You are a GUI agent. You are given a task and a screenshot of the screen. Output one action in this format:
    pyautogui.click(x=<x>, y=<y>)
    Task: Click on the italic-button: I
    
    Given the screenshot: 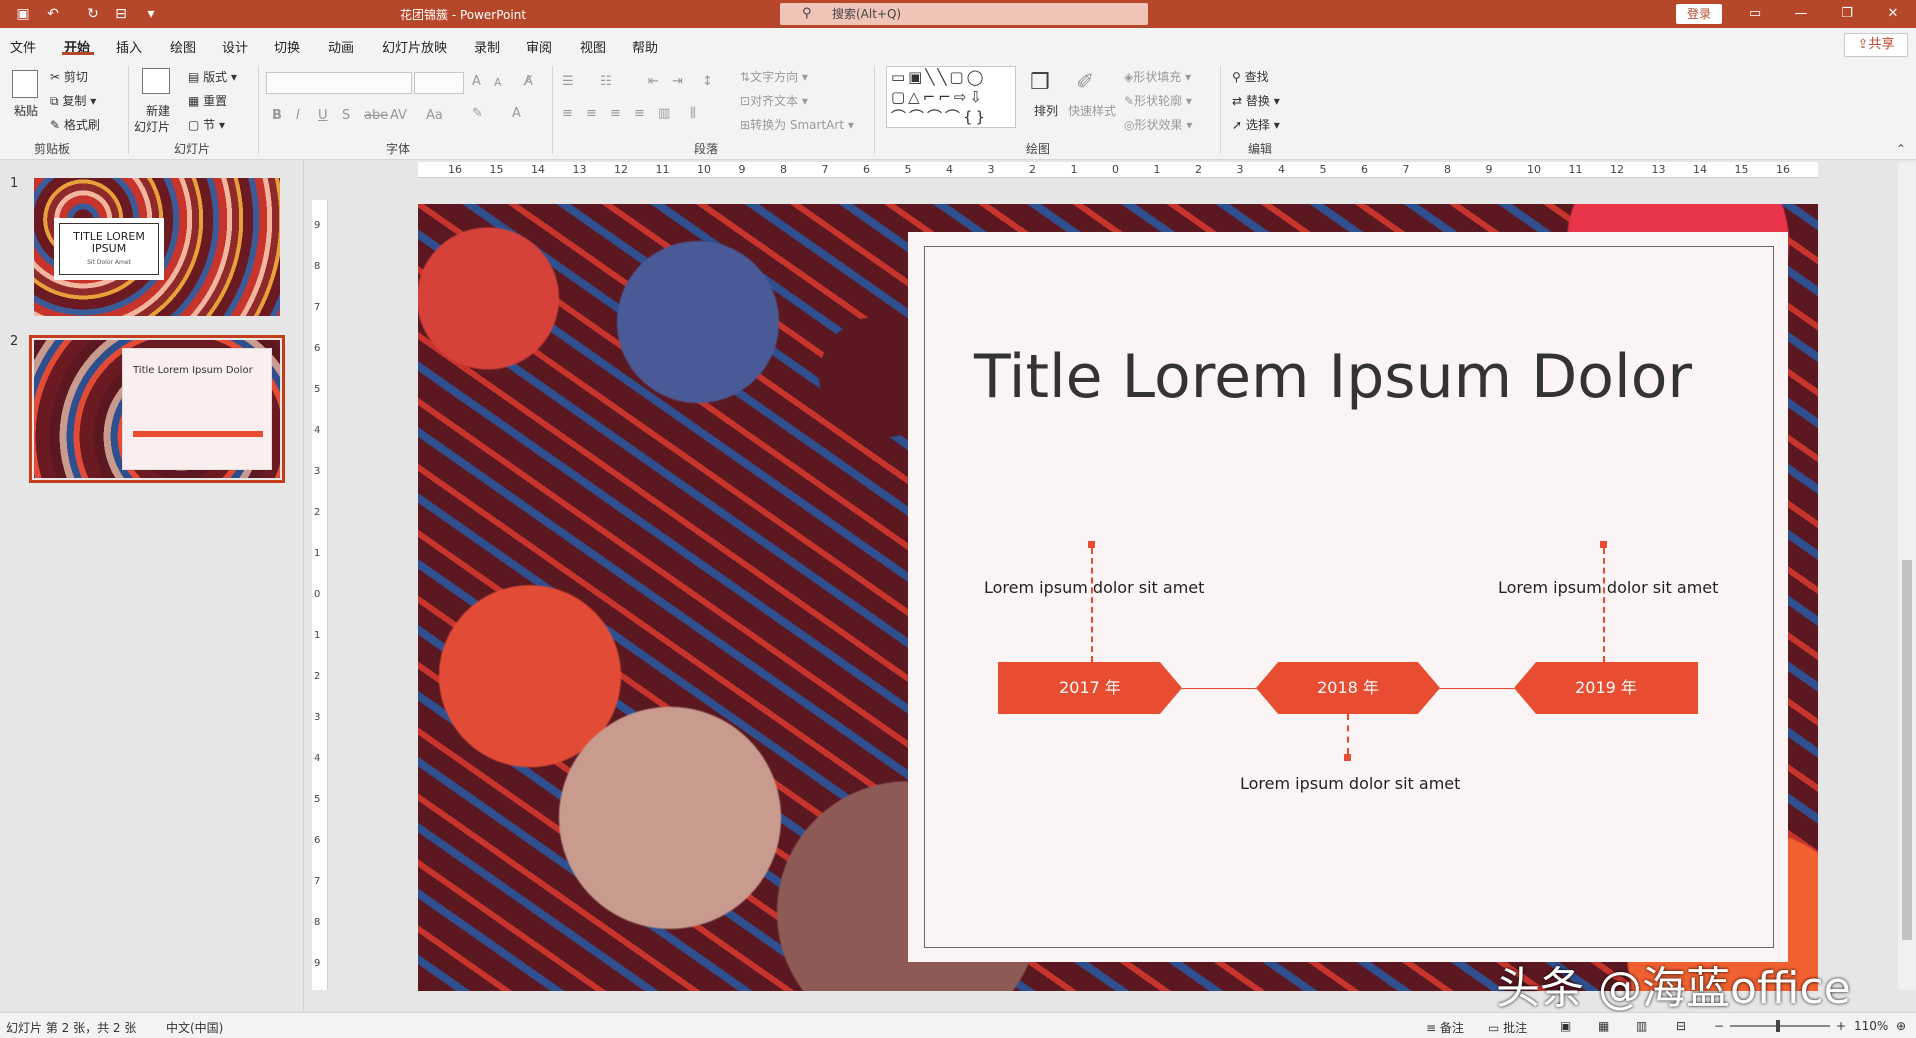 What is the action you would take?
    pyautogui.click(x=298, y=115)
    